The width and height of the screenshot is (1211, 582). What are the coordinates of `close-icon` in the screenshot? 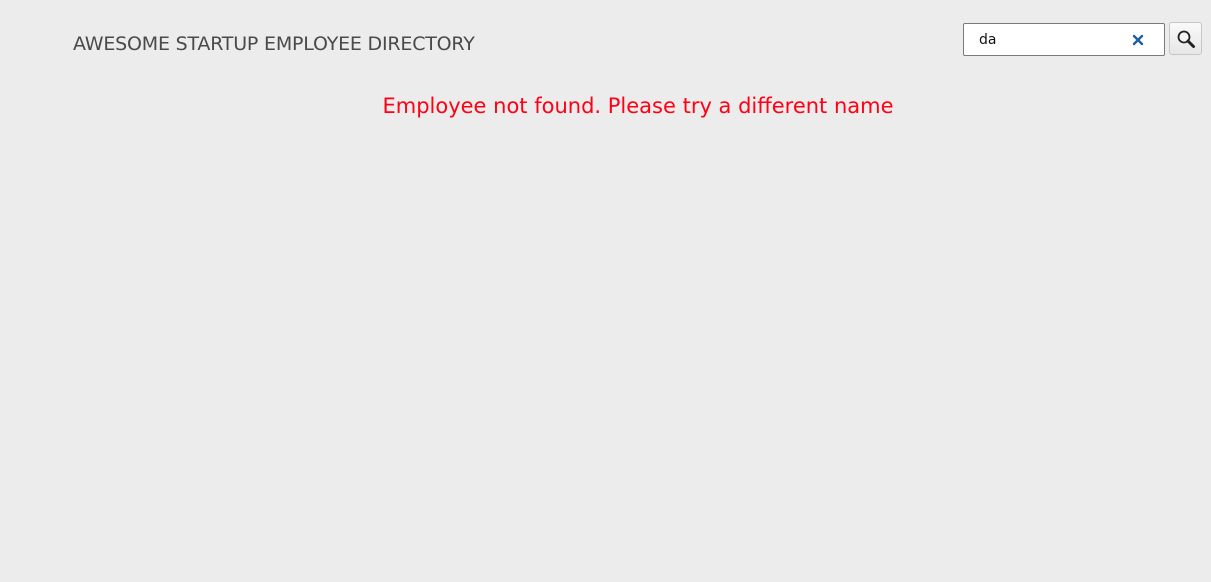 It's located at (1138, 40).